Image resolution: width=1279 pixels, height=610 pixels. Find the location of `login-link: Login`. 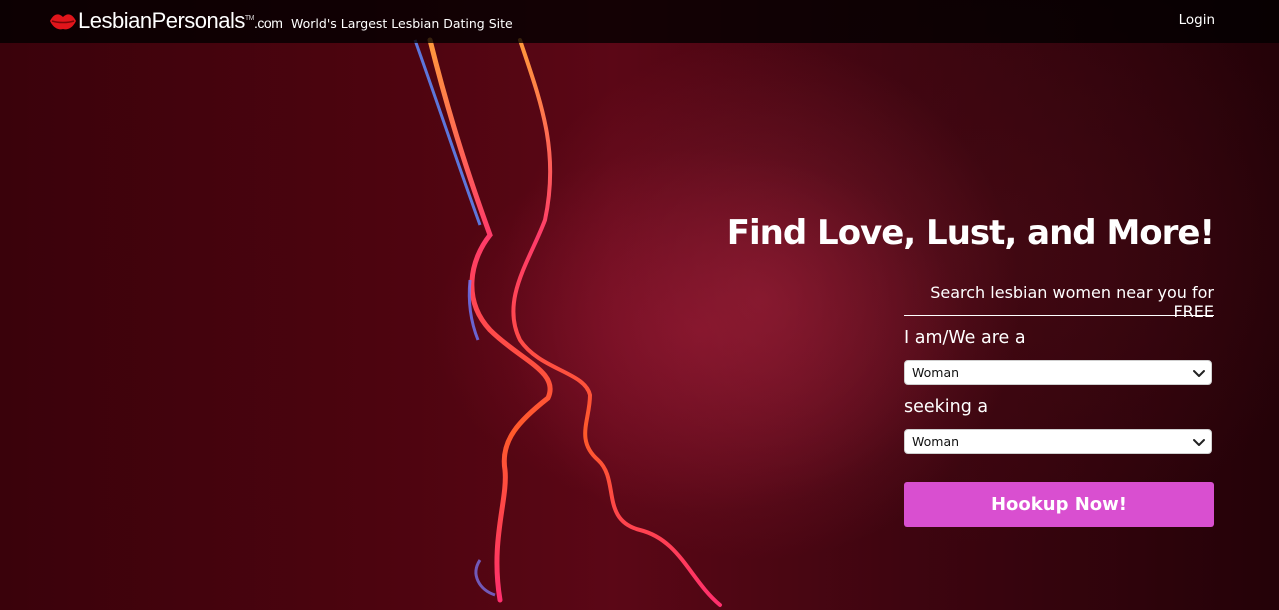

login-link: Login is located at coordinates (1197, 20).